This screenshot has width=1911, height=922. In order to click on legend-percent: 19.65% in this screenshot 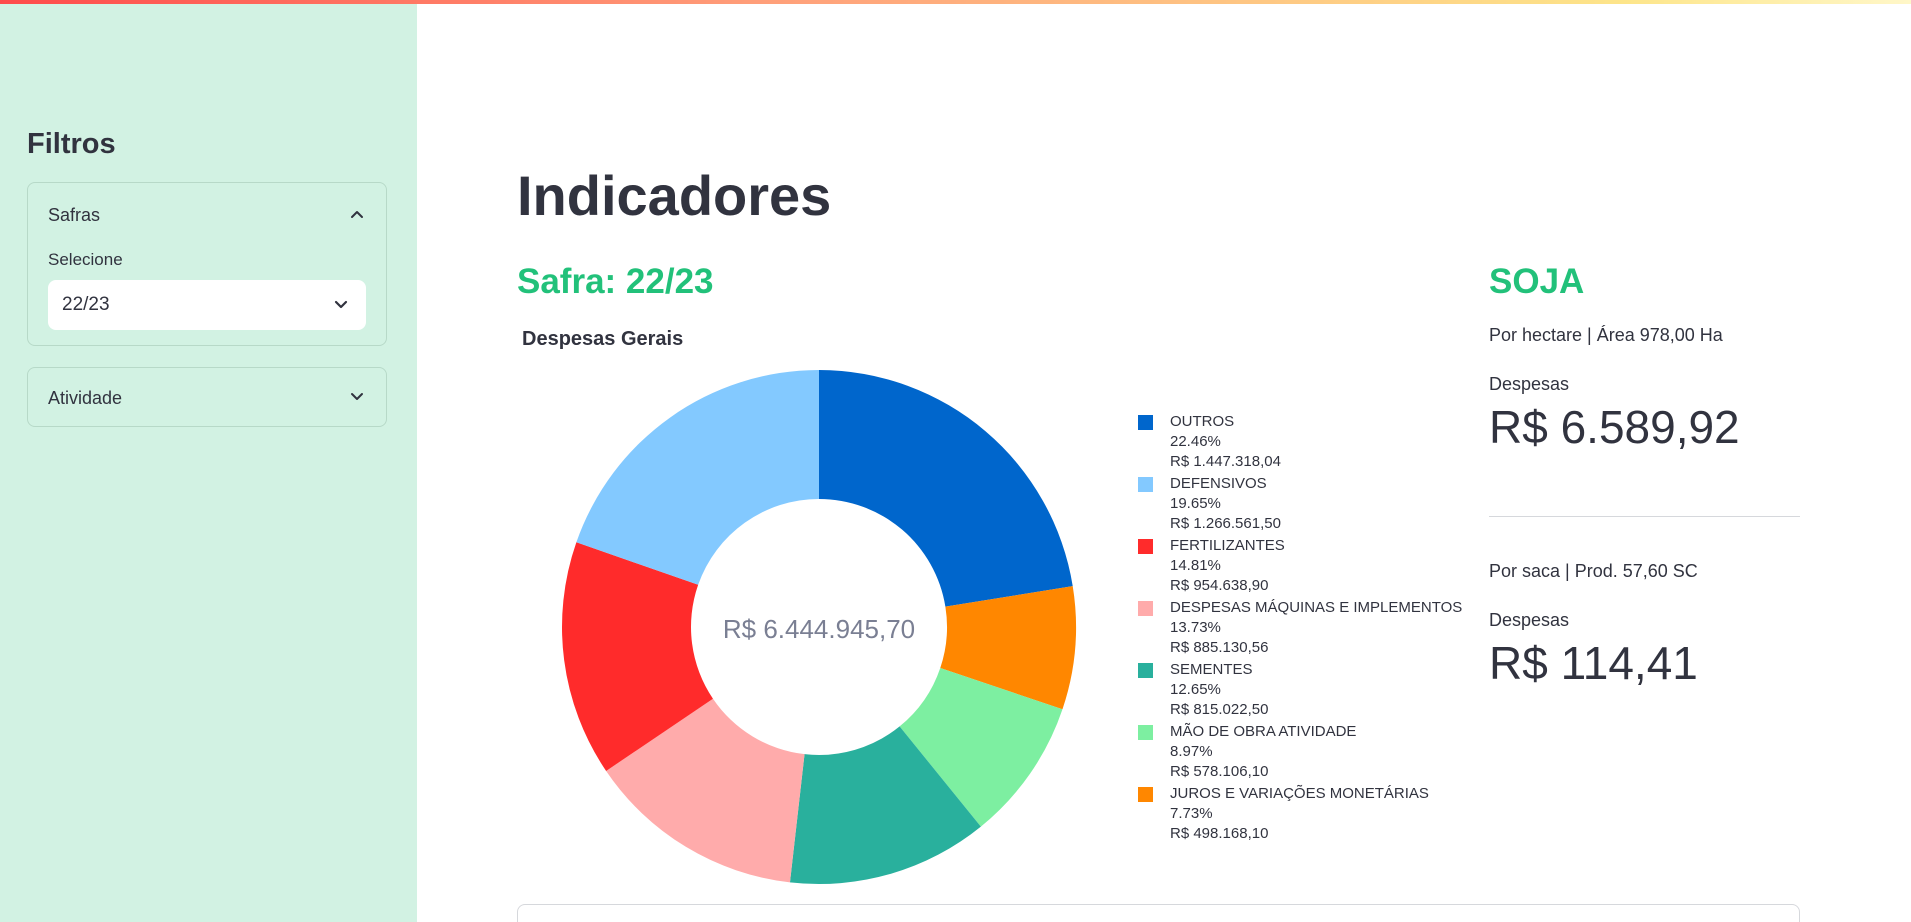, I will do `click(1195, 503)`.